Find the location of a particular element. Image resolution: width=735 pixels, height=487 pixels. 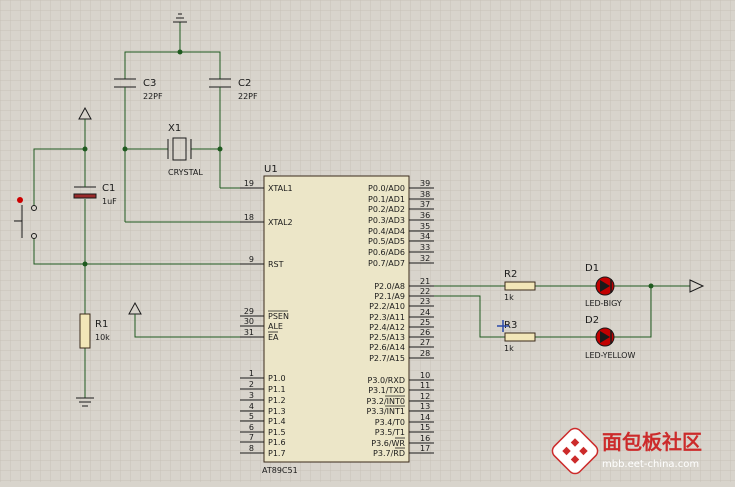

u1-pin-name: P3.6/WR is located at coordinates (388, 443).